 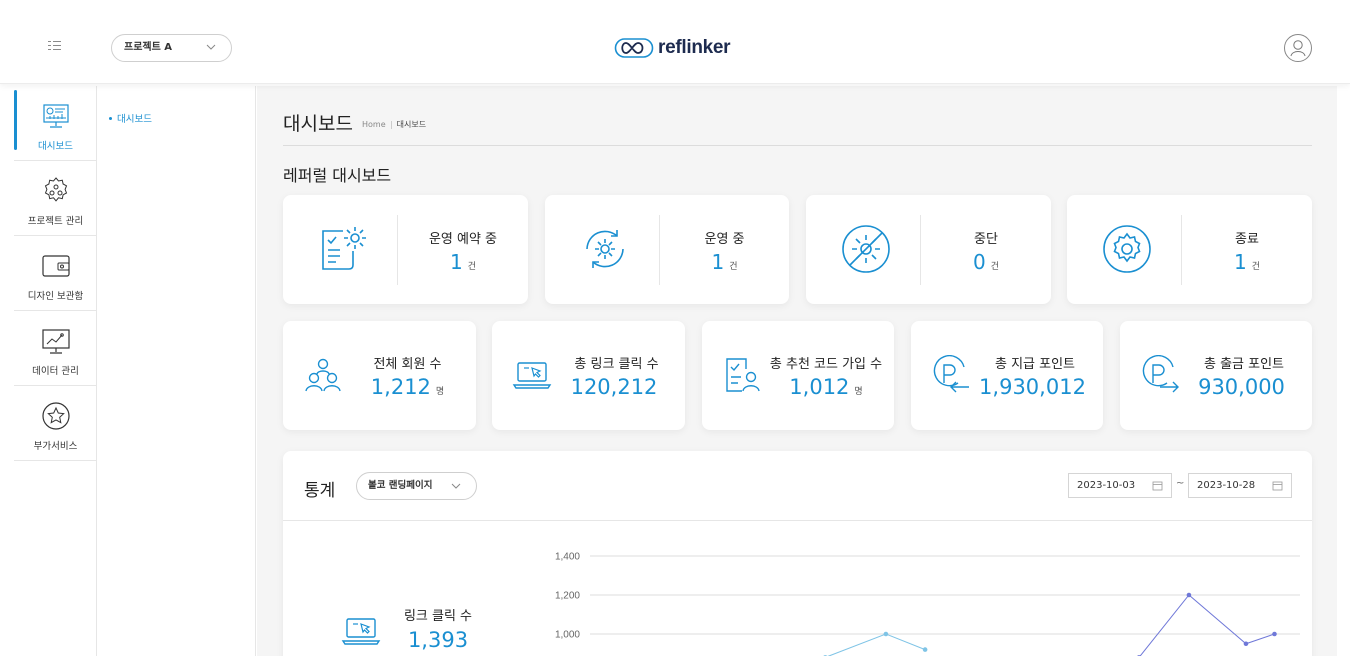 I want to click on rail-item-design-archive: 디자인 보관함, so click(x=55, y=273).